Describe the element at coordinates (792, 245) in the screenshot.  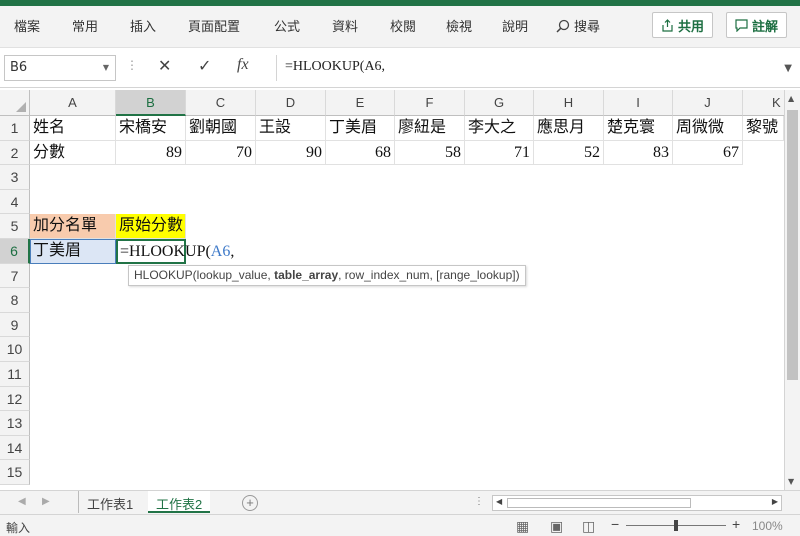
I see `vertical-scroll-thumb` at that location.